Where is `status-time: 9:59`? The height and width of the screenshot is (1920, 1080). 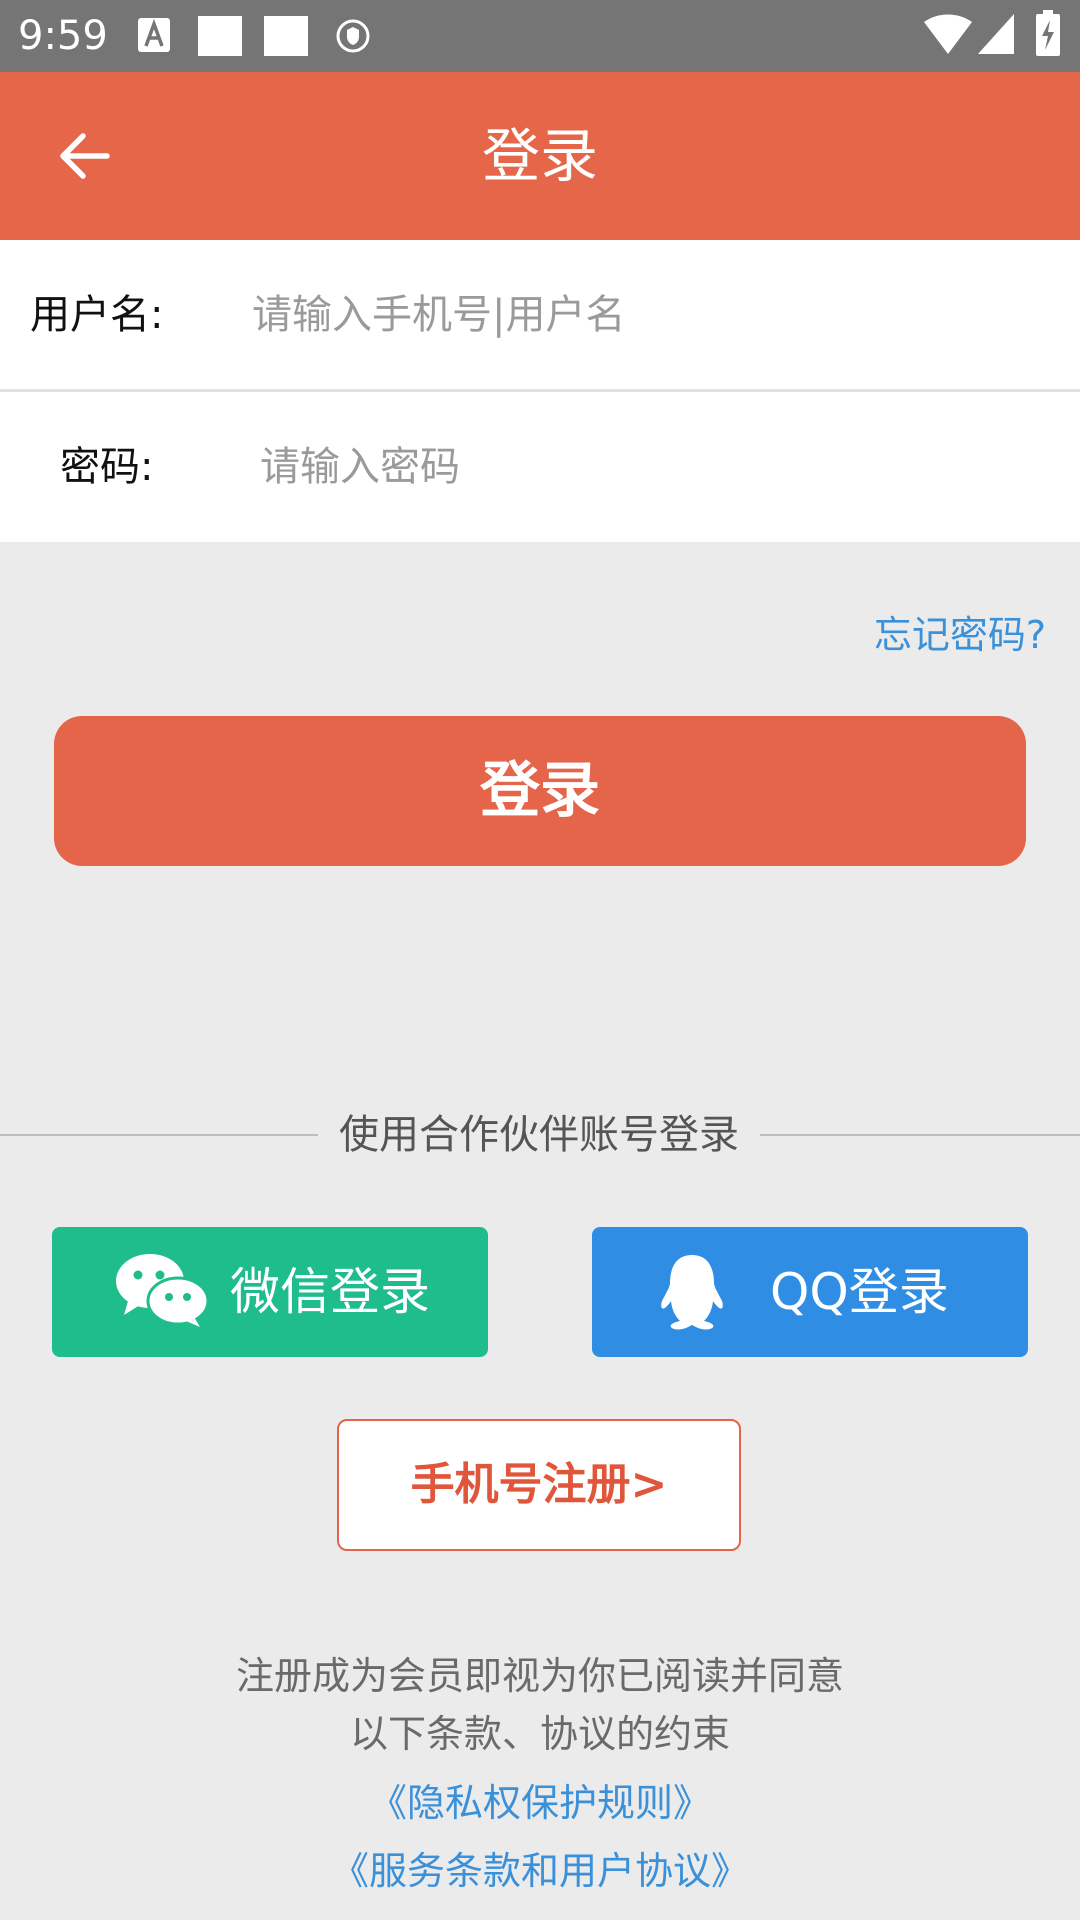
status-time: 9:59 is located at coordinates (63, 36).